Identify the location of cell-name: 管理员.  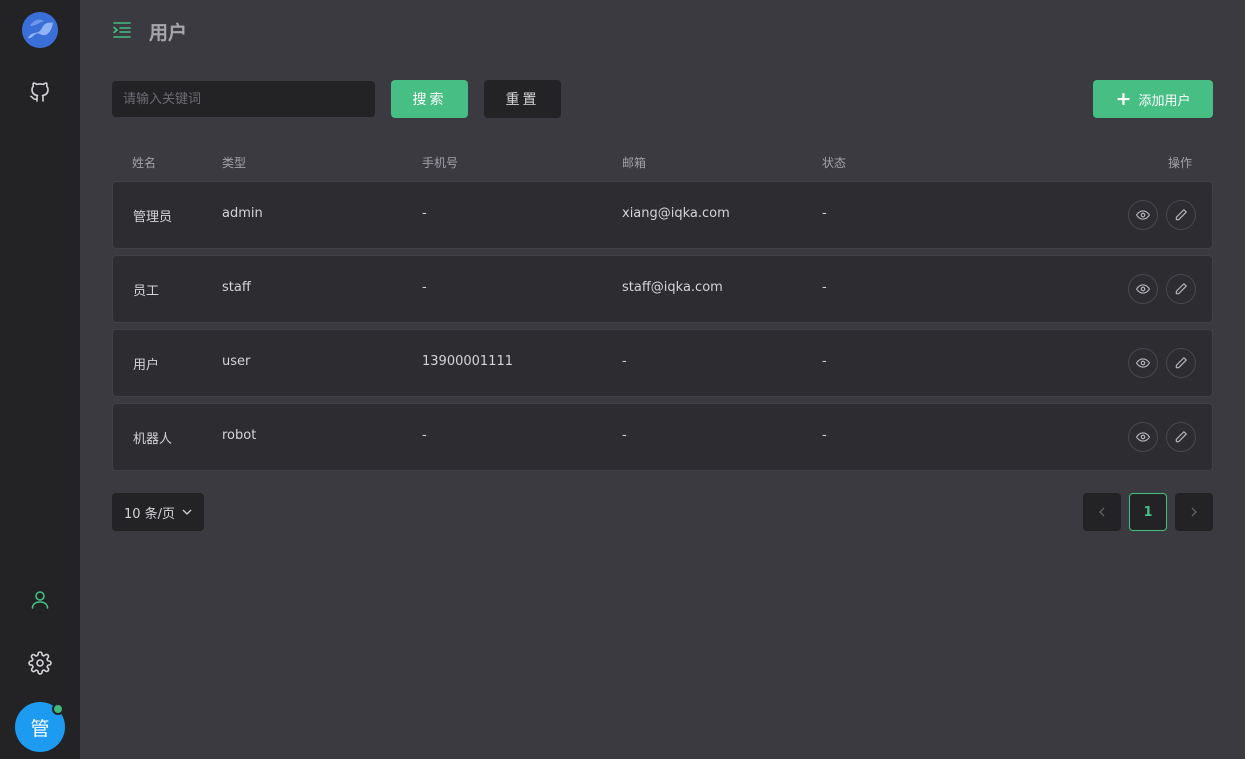
(153, 217).